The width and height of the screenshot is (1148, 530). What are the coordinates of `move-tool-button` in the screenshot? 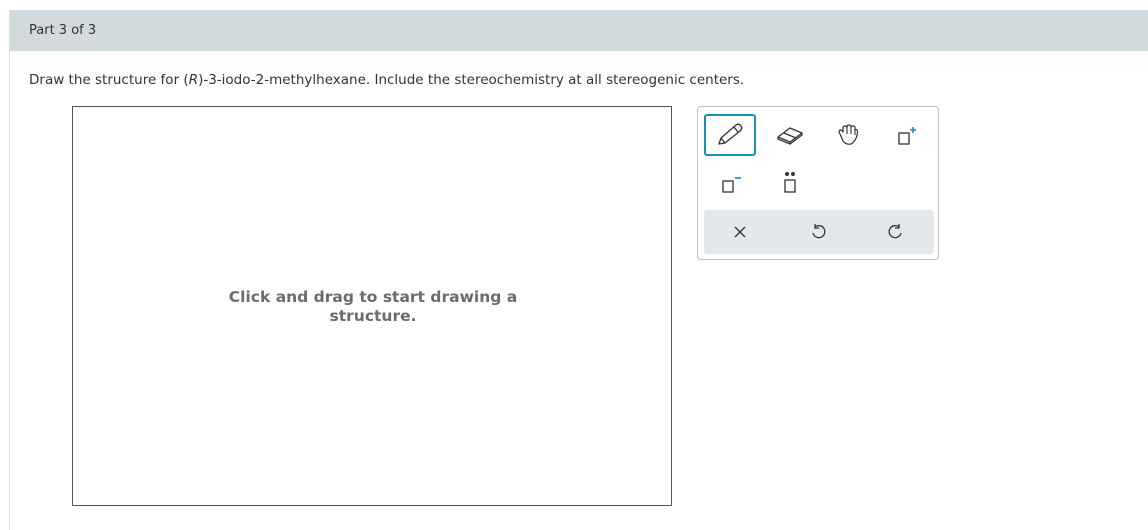 It's located at (848, 135).